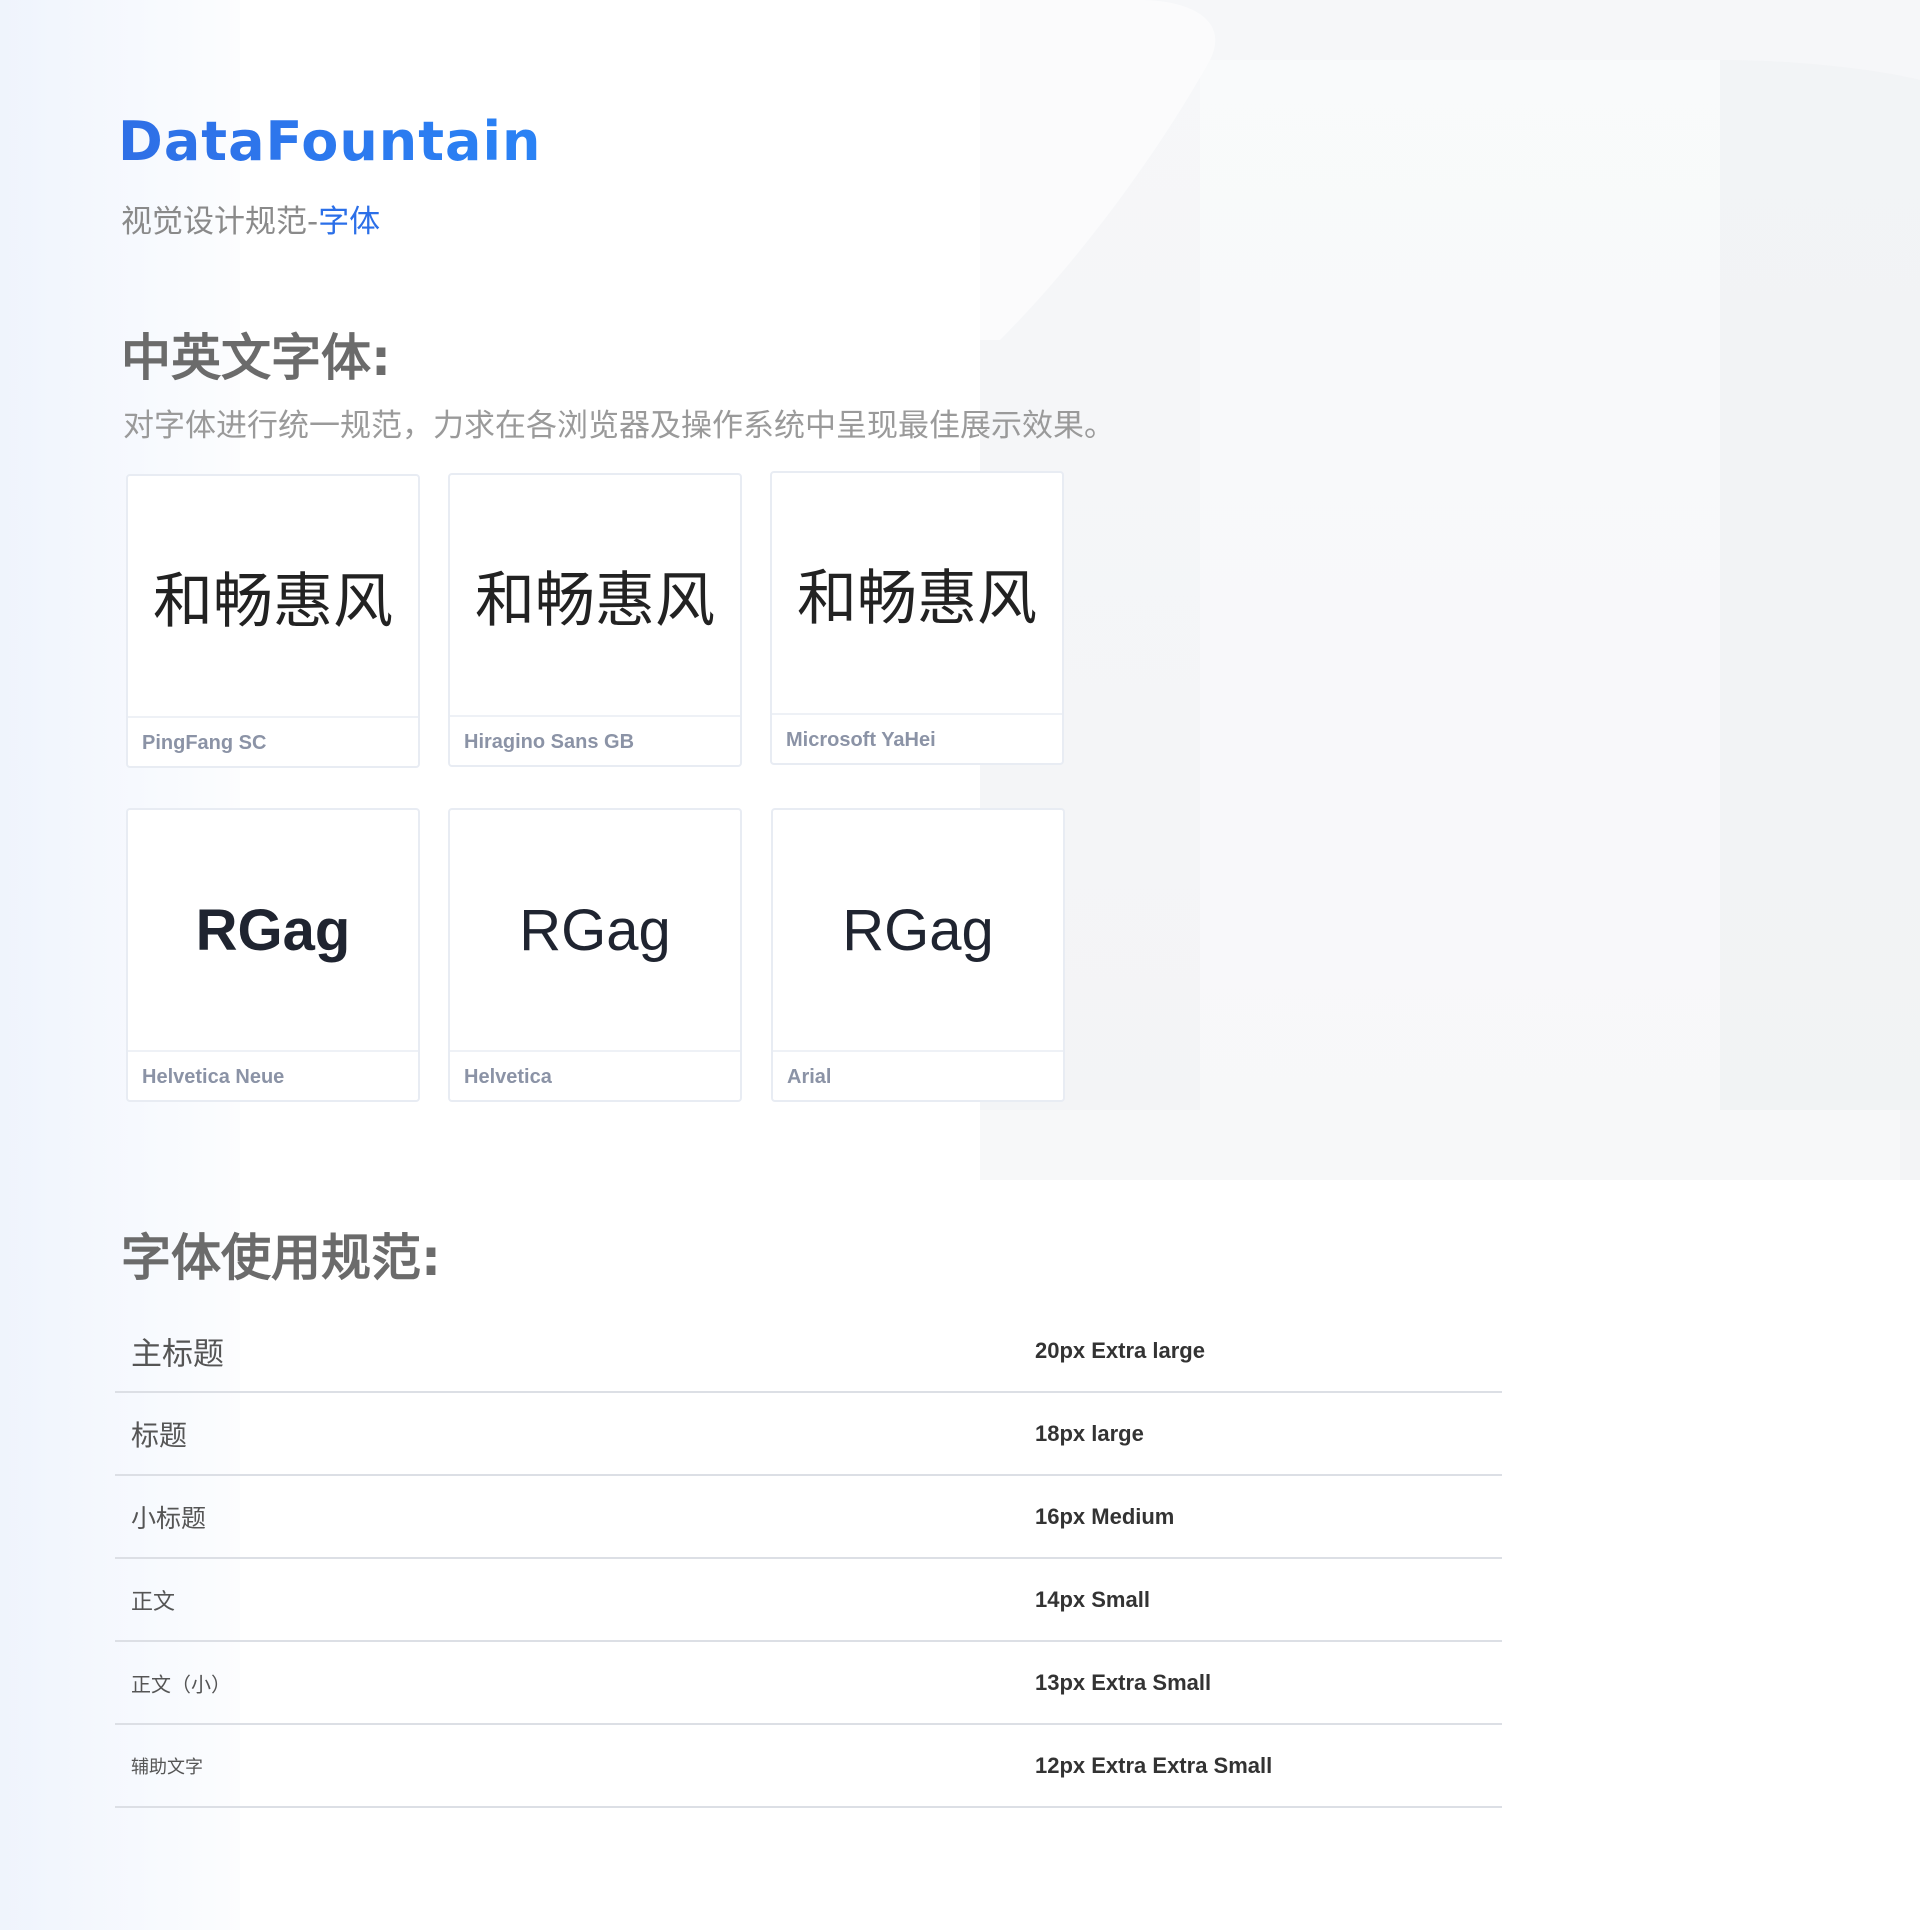 The width and height of the screenshot is (1920, 1930). I want to click on table-row: 正文（小） 13px Extra Small, so click(808, 1683).